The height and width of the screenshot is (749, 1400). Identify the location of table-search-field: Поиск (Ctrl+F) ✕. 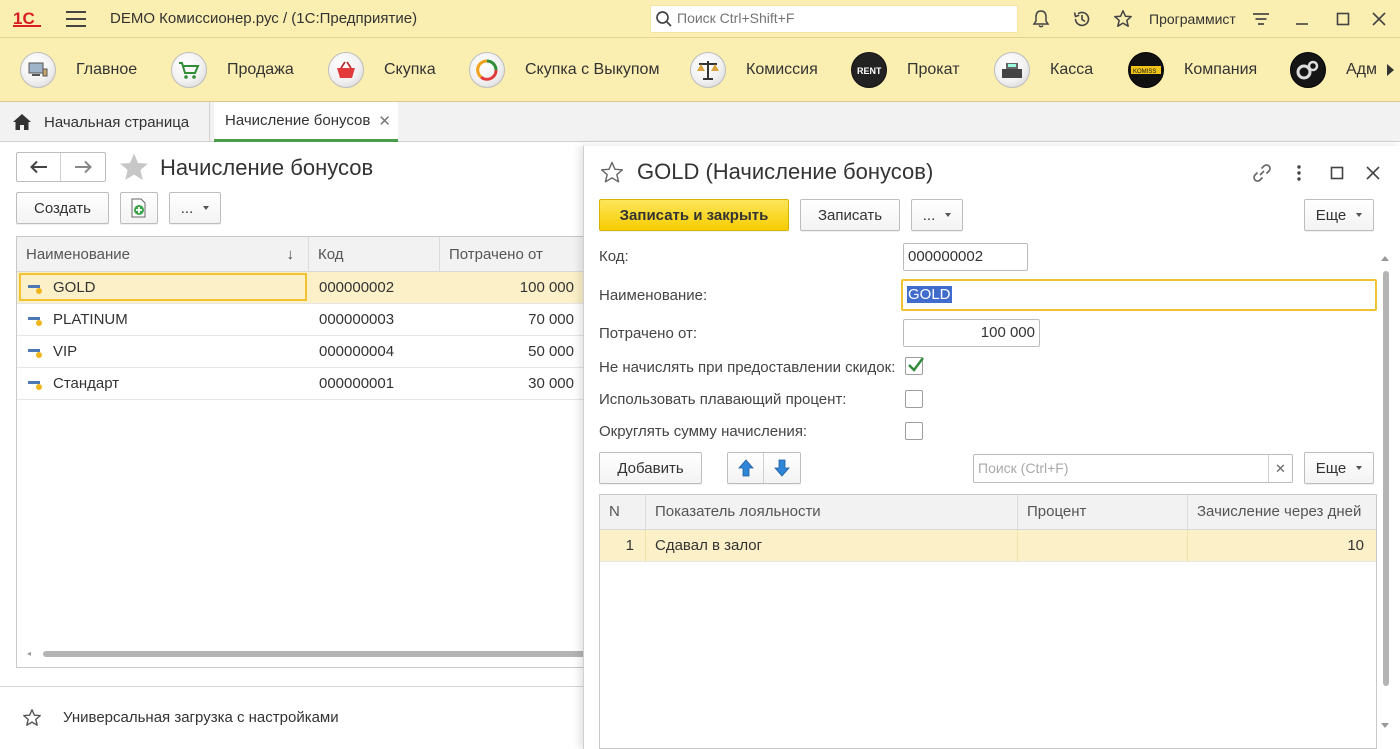
(1133, 468).